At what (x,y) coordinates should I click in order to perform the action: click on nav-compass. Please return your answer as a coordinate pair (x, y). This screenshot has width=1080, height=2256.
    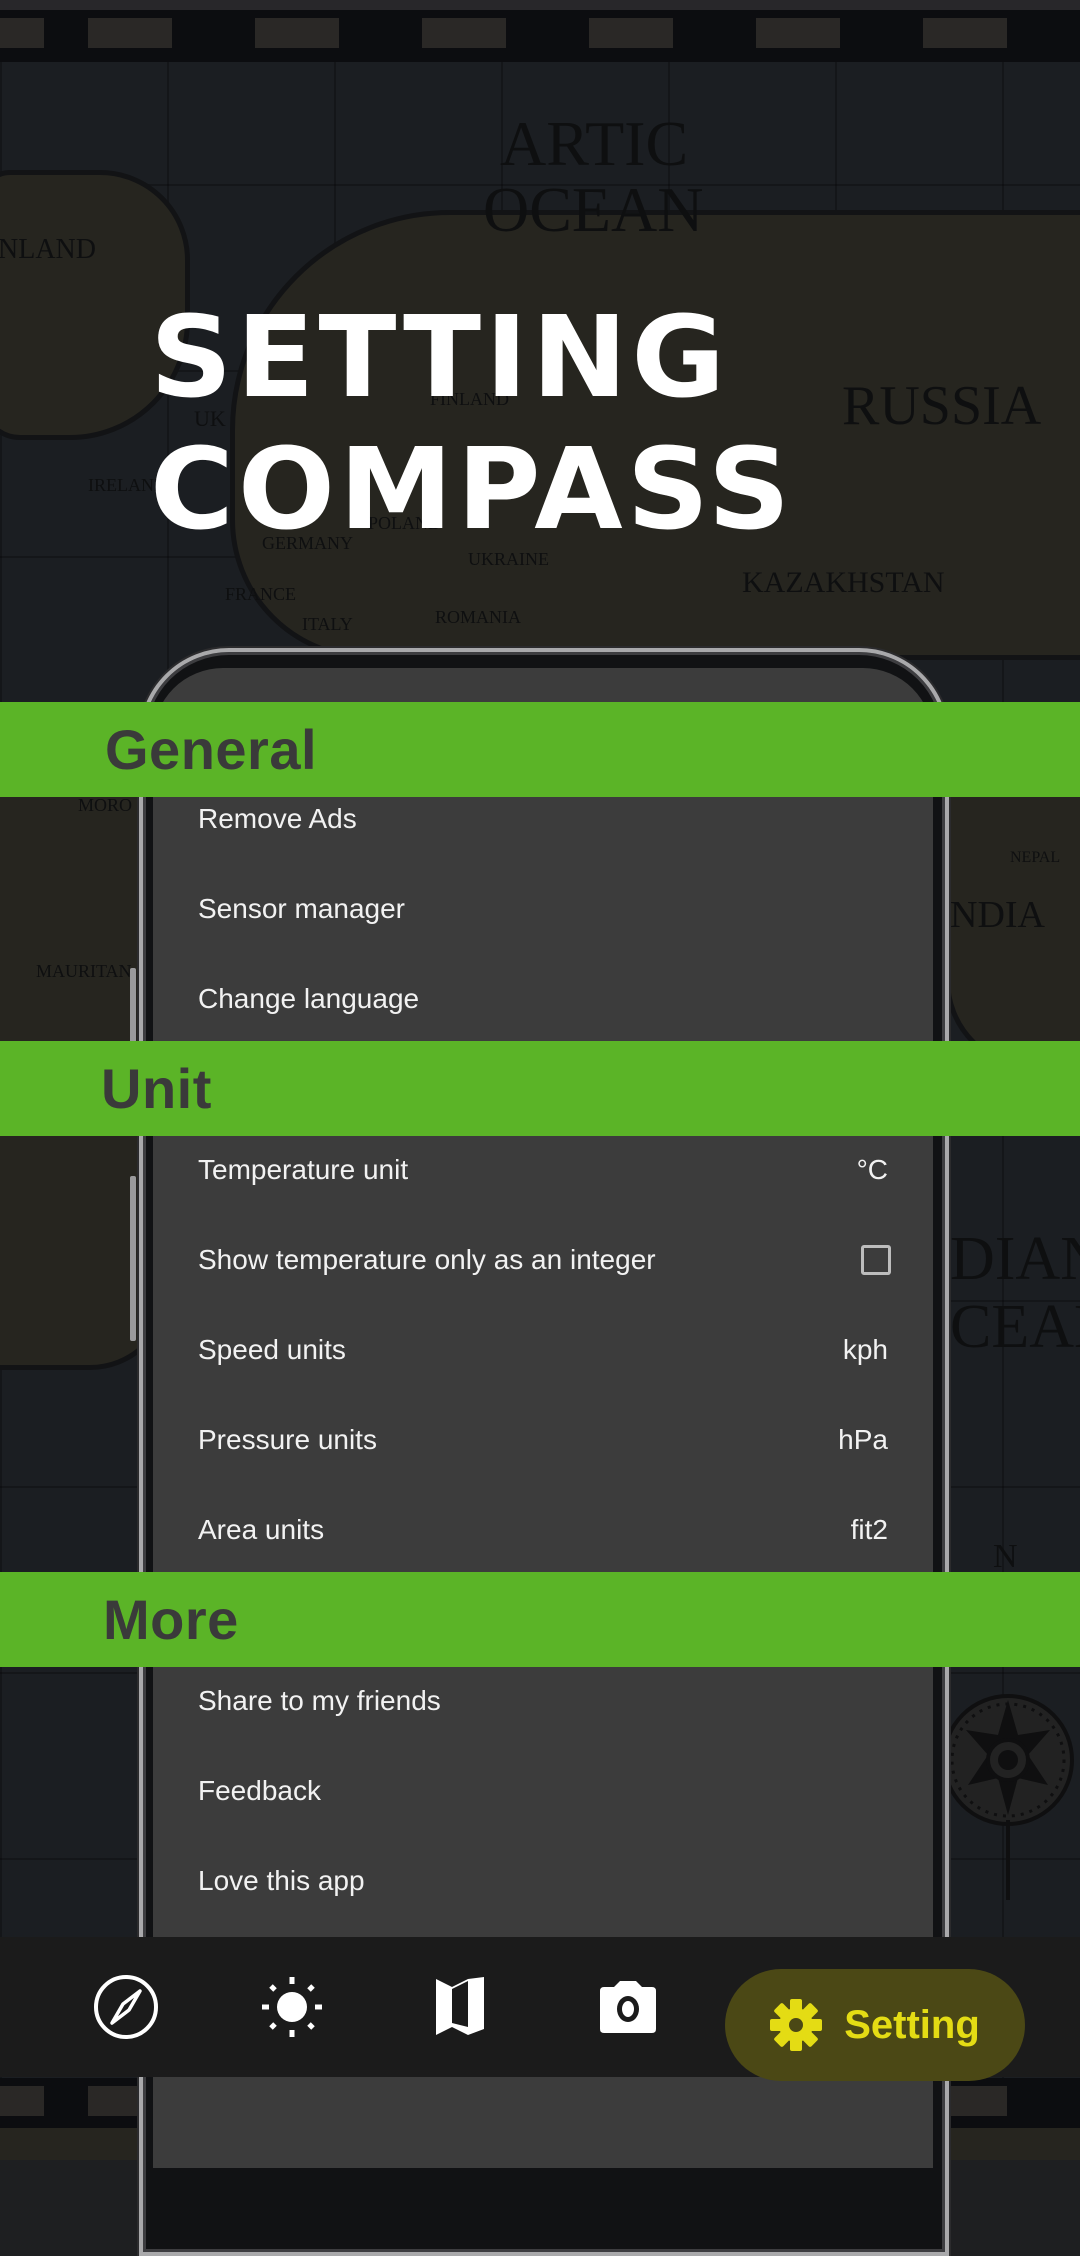
    Looking at the image, I should click on (126, 2007).